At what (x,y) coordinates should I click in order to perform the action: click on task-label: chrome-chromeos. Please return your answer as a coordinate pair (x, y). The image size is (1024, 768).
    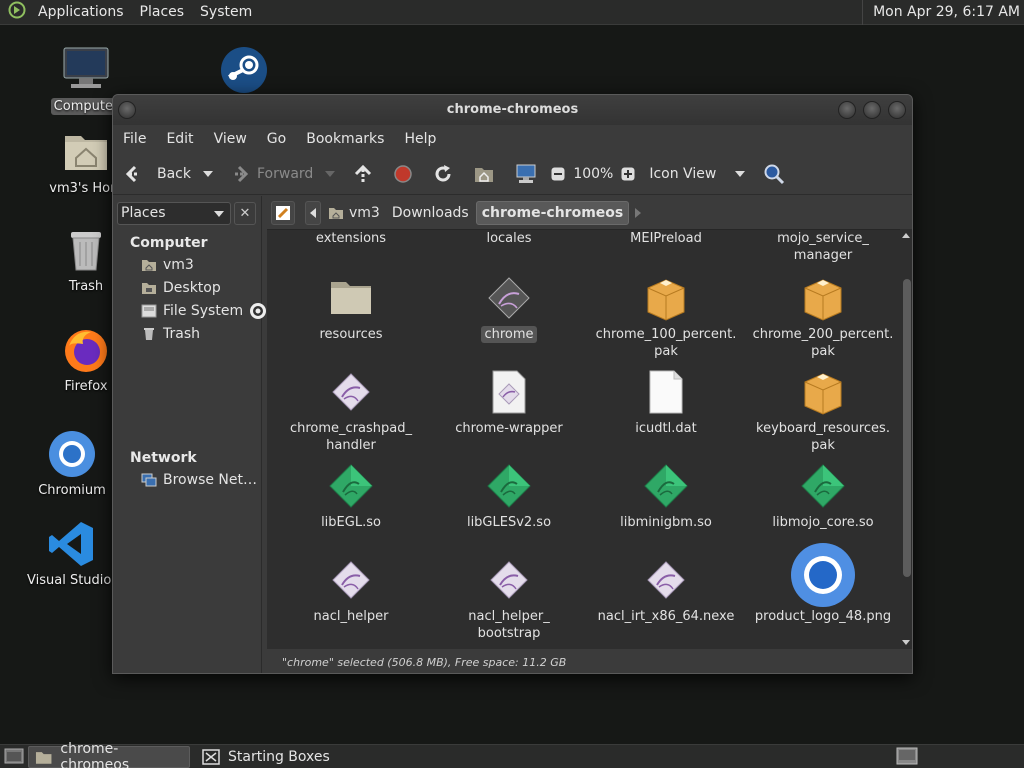
    Looking at the image, I should click on (95, 754).